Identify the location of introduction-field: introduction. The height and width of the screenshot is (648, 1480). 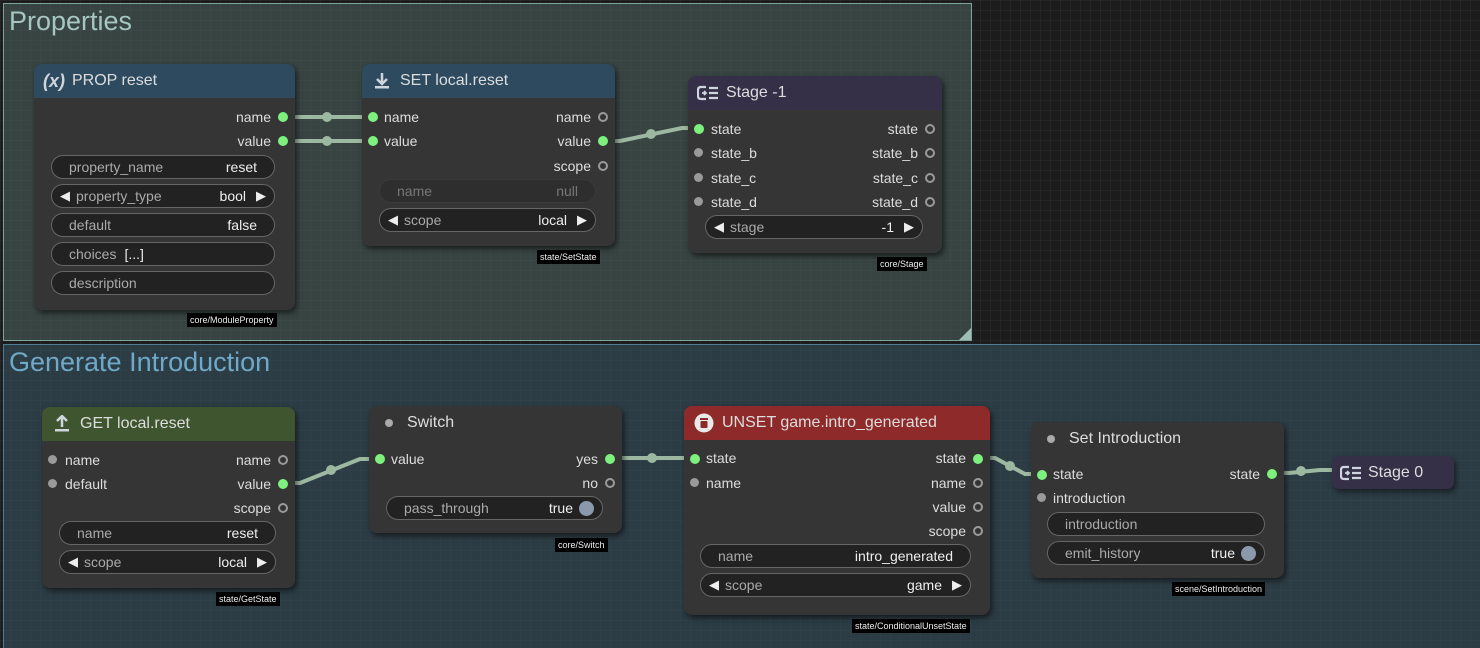
(1156, 524).